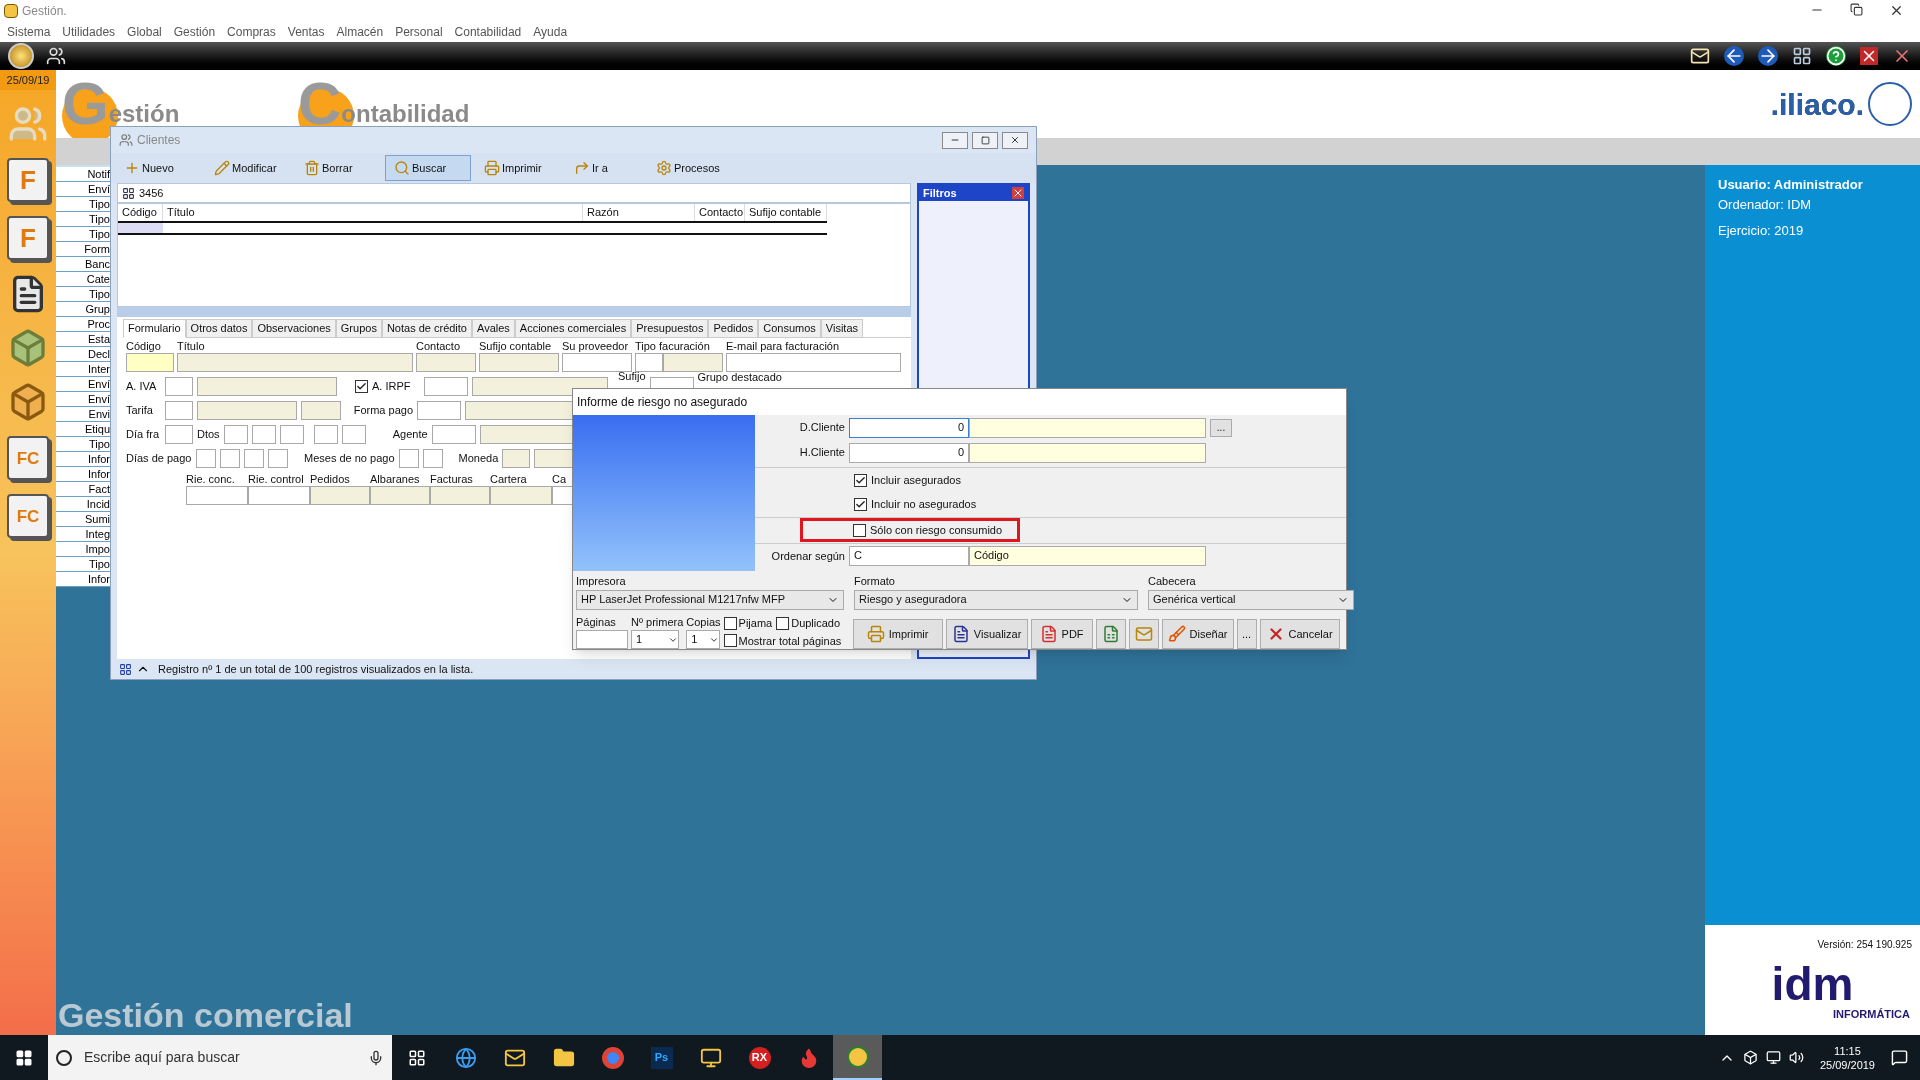 This screenshot has height=1080, width=1920. I want to click on column-header: Razón, so click(639, 212).